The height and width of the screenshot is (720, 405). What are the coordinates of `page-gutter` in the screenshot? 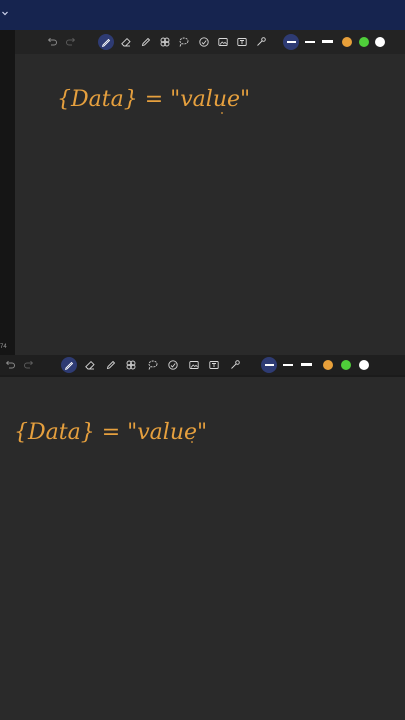 It's located at (7, 195).